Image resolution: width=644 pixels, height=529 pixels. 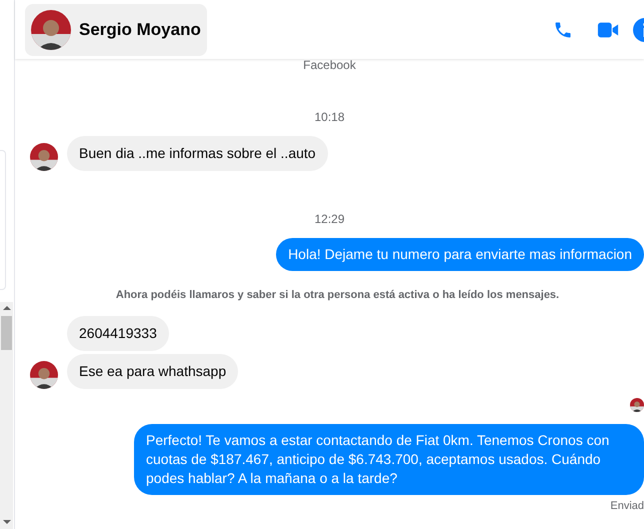 I want to click on status-text: Enviad, so click(x=627, y=506).